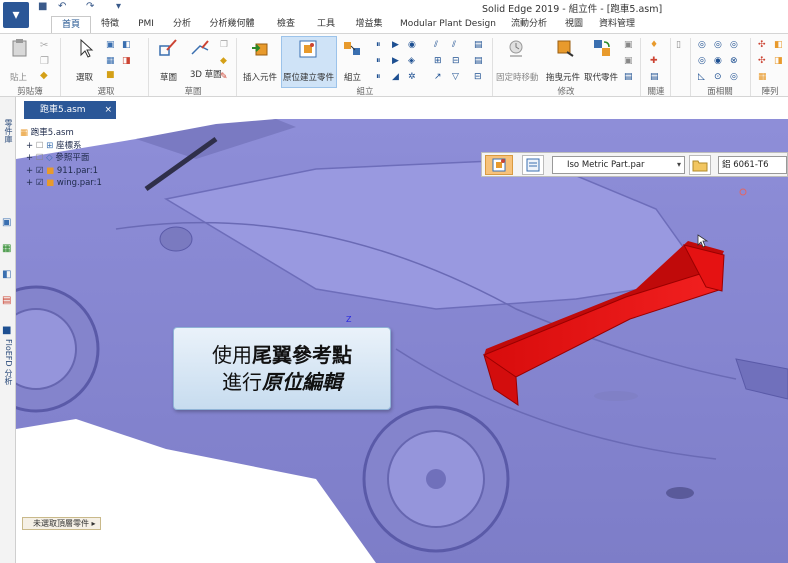  What do you see at coordinates (127, 45) in the screenshot?
I see `select-tool-icon: ◧` at bounding box center [127, 45].